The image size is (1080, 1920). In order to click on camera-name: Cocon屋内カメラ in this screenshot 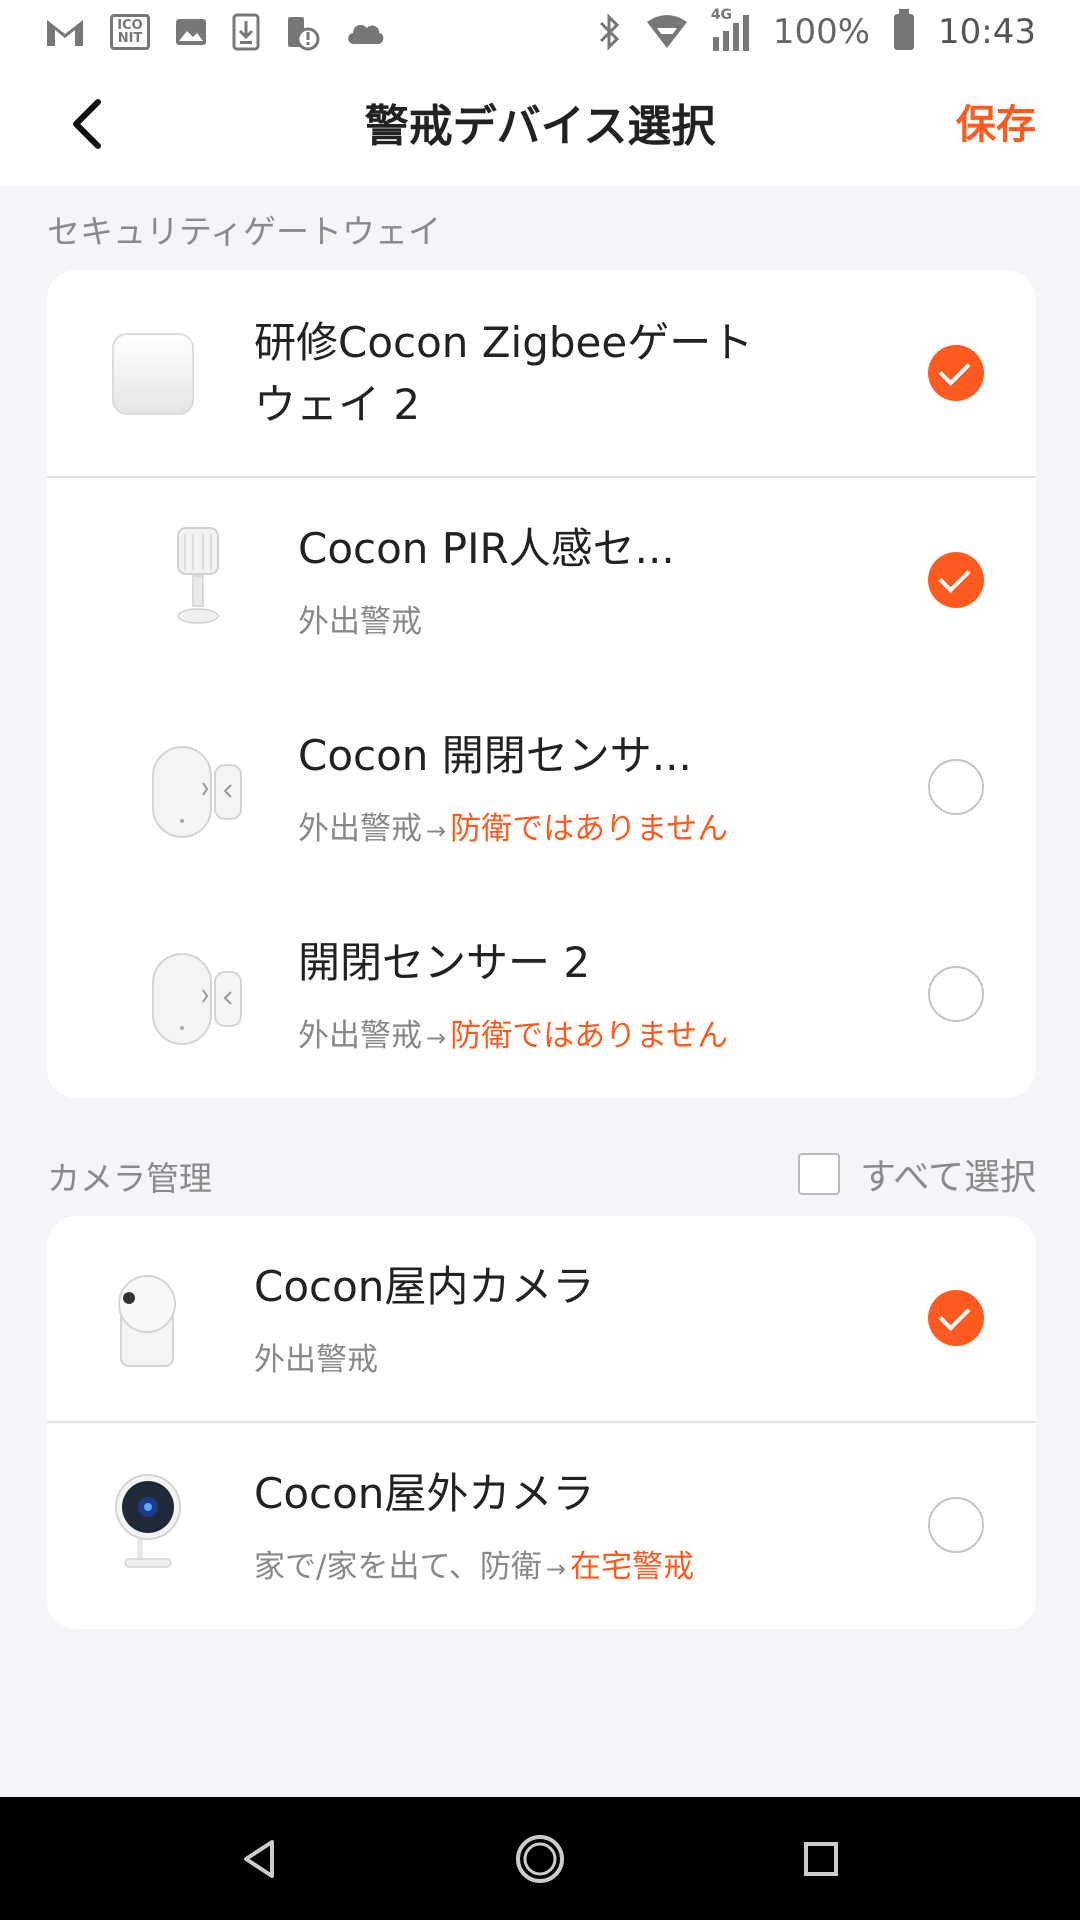, I will do `click(424, 1286)`.